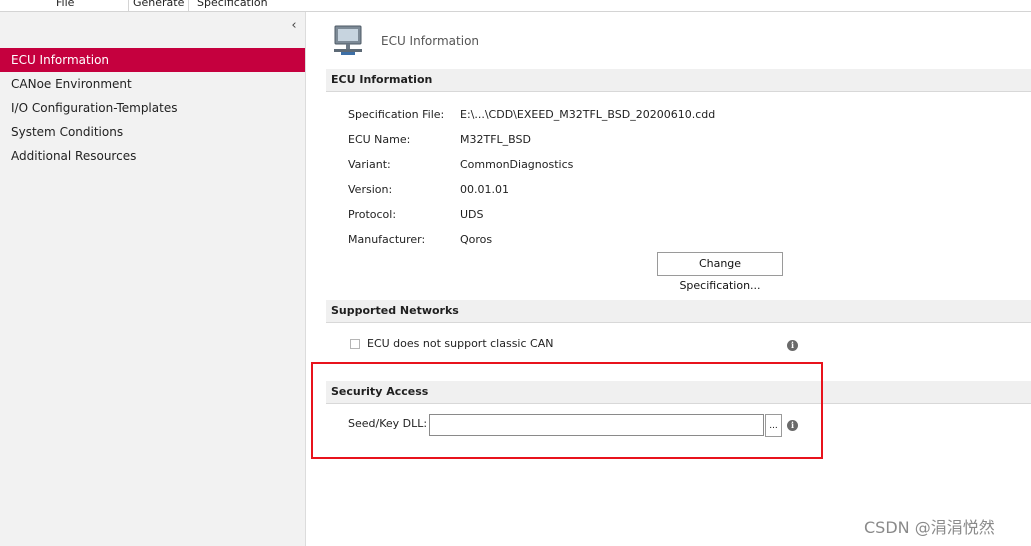 This screenshot has width=1031, height=546. What do you see at coordinates (678, 311) in the screenshot?
I see `section-supported-networks: Supported Networks` at bounding box center [678, 311].